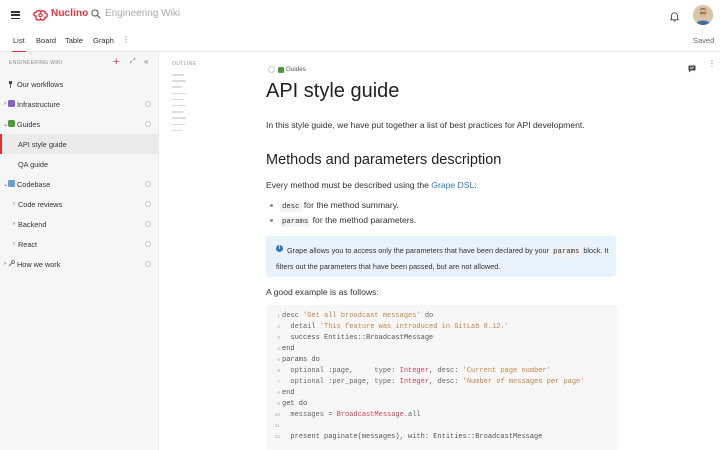 The image size is (720, 450). Describe the element at coordinates (70, 13) in the screenshot. I see `brand-name: Nuclino` at that location.